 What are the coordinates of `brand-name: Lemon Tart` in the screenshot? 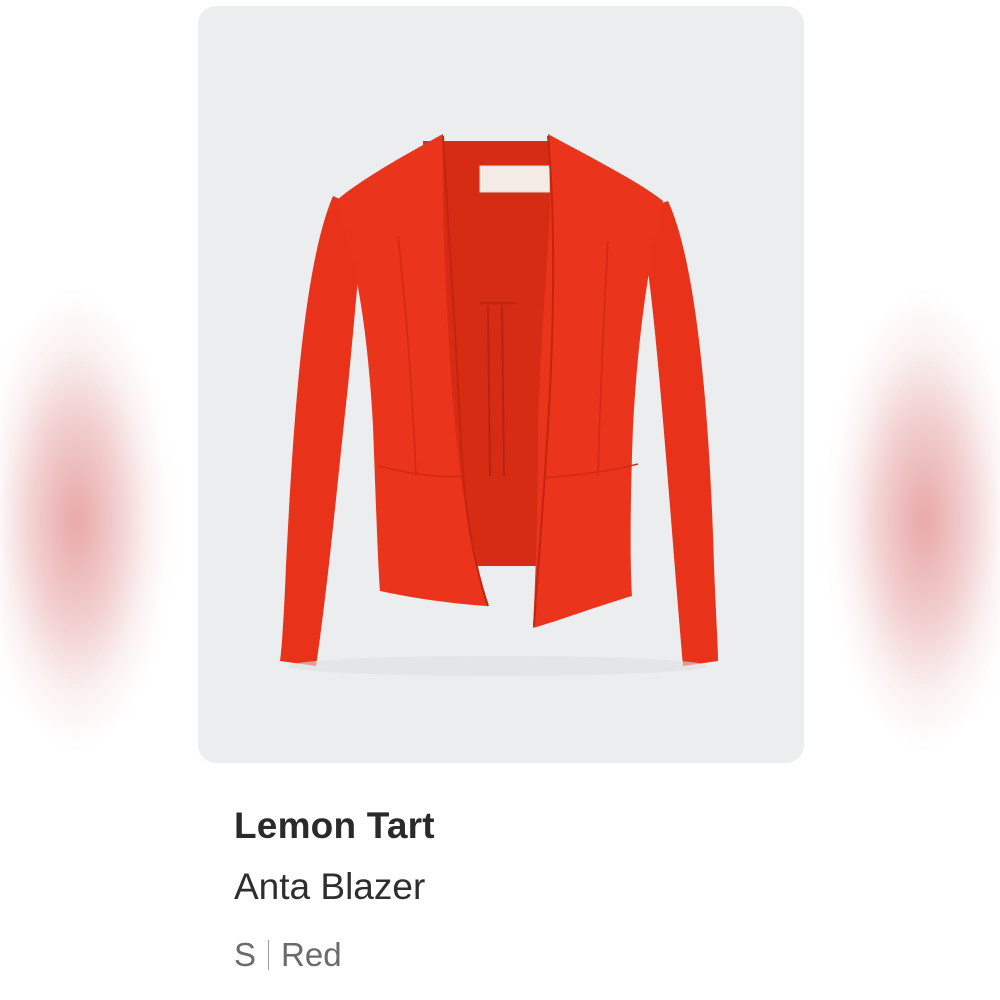 It's located at (334, 825).